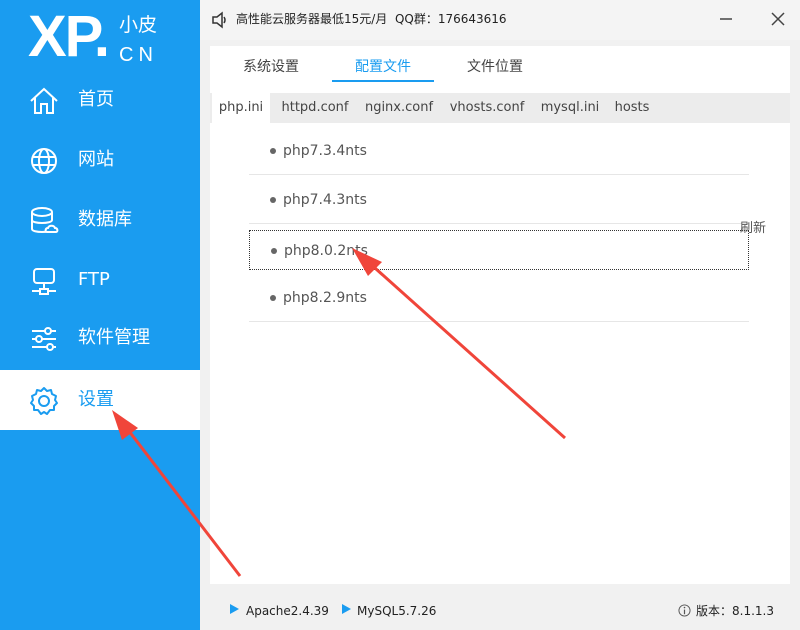 The width and height of the screenshot is (800, 630). What do you see at coordinates (96, 159) in the screenshot?
I see `sidebar-item-label: 网站` at bounding box center [96, 159].